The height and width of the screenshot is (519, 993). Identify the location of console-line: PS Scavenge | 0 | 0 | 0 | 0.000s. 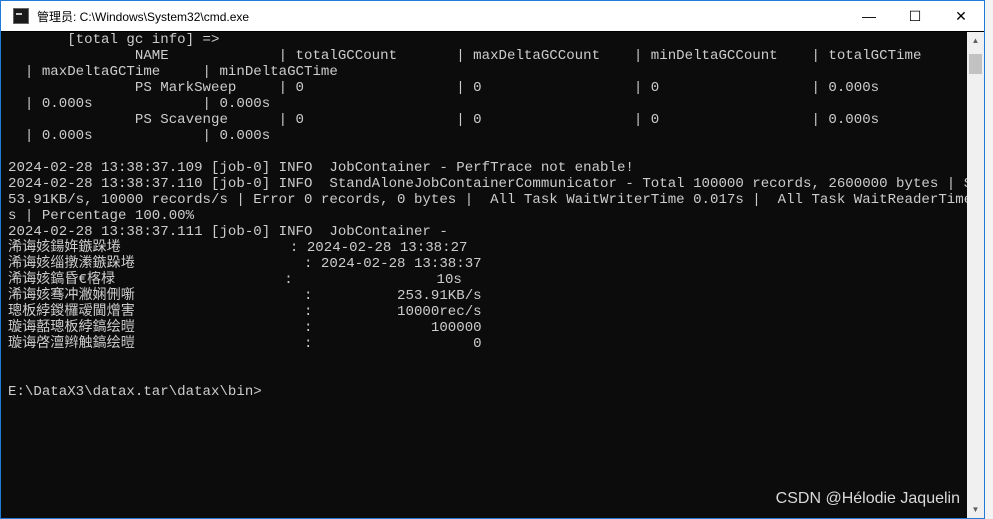
(444, 120).